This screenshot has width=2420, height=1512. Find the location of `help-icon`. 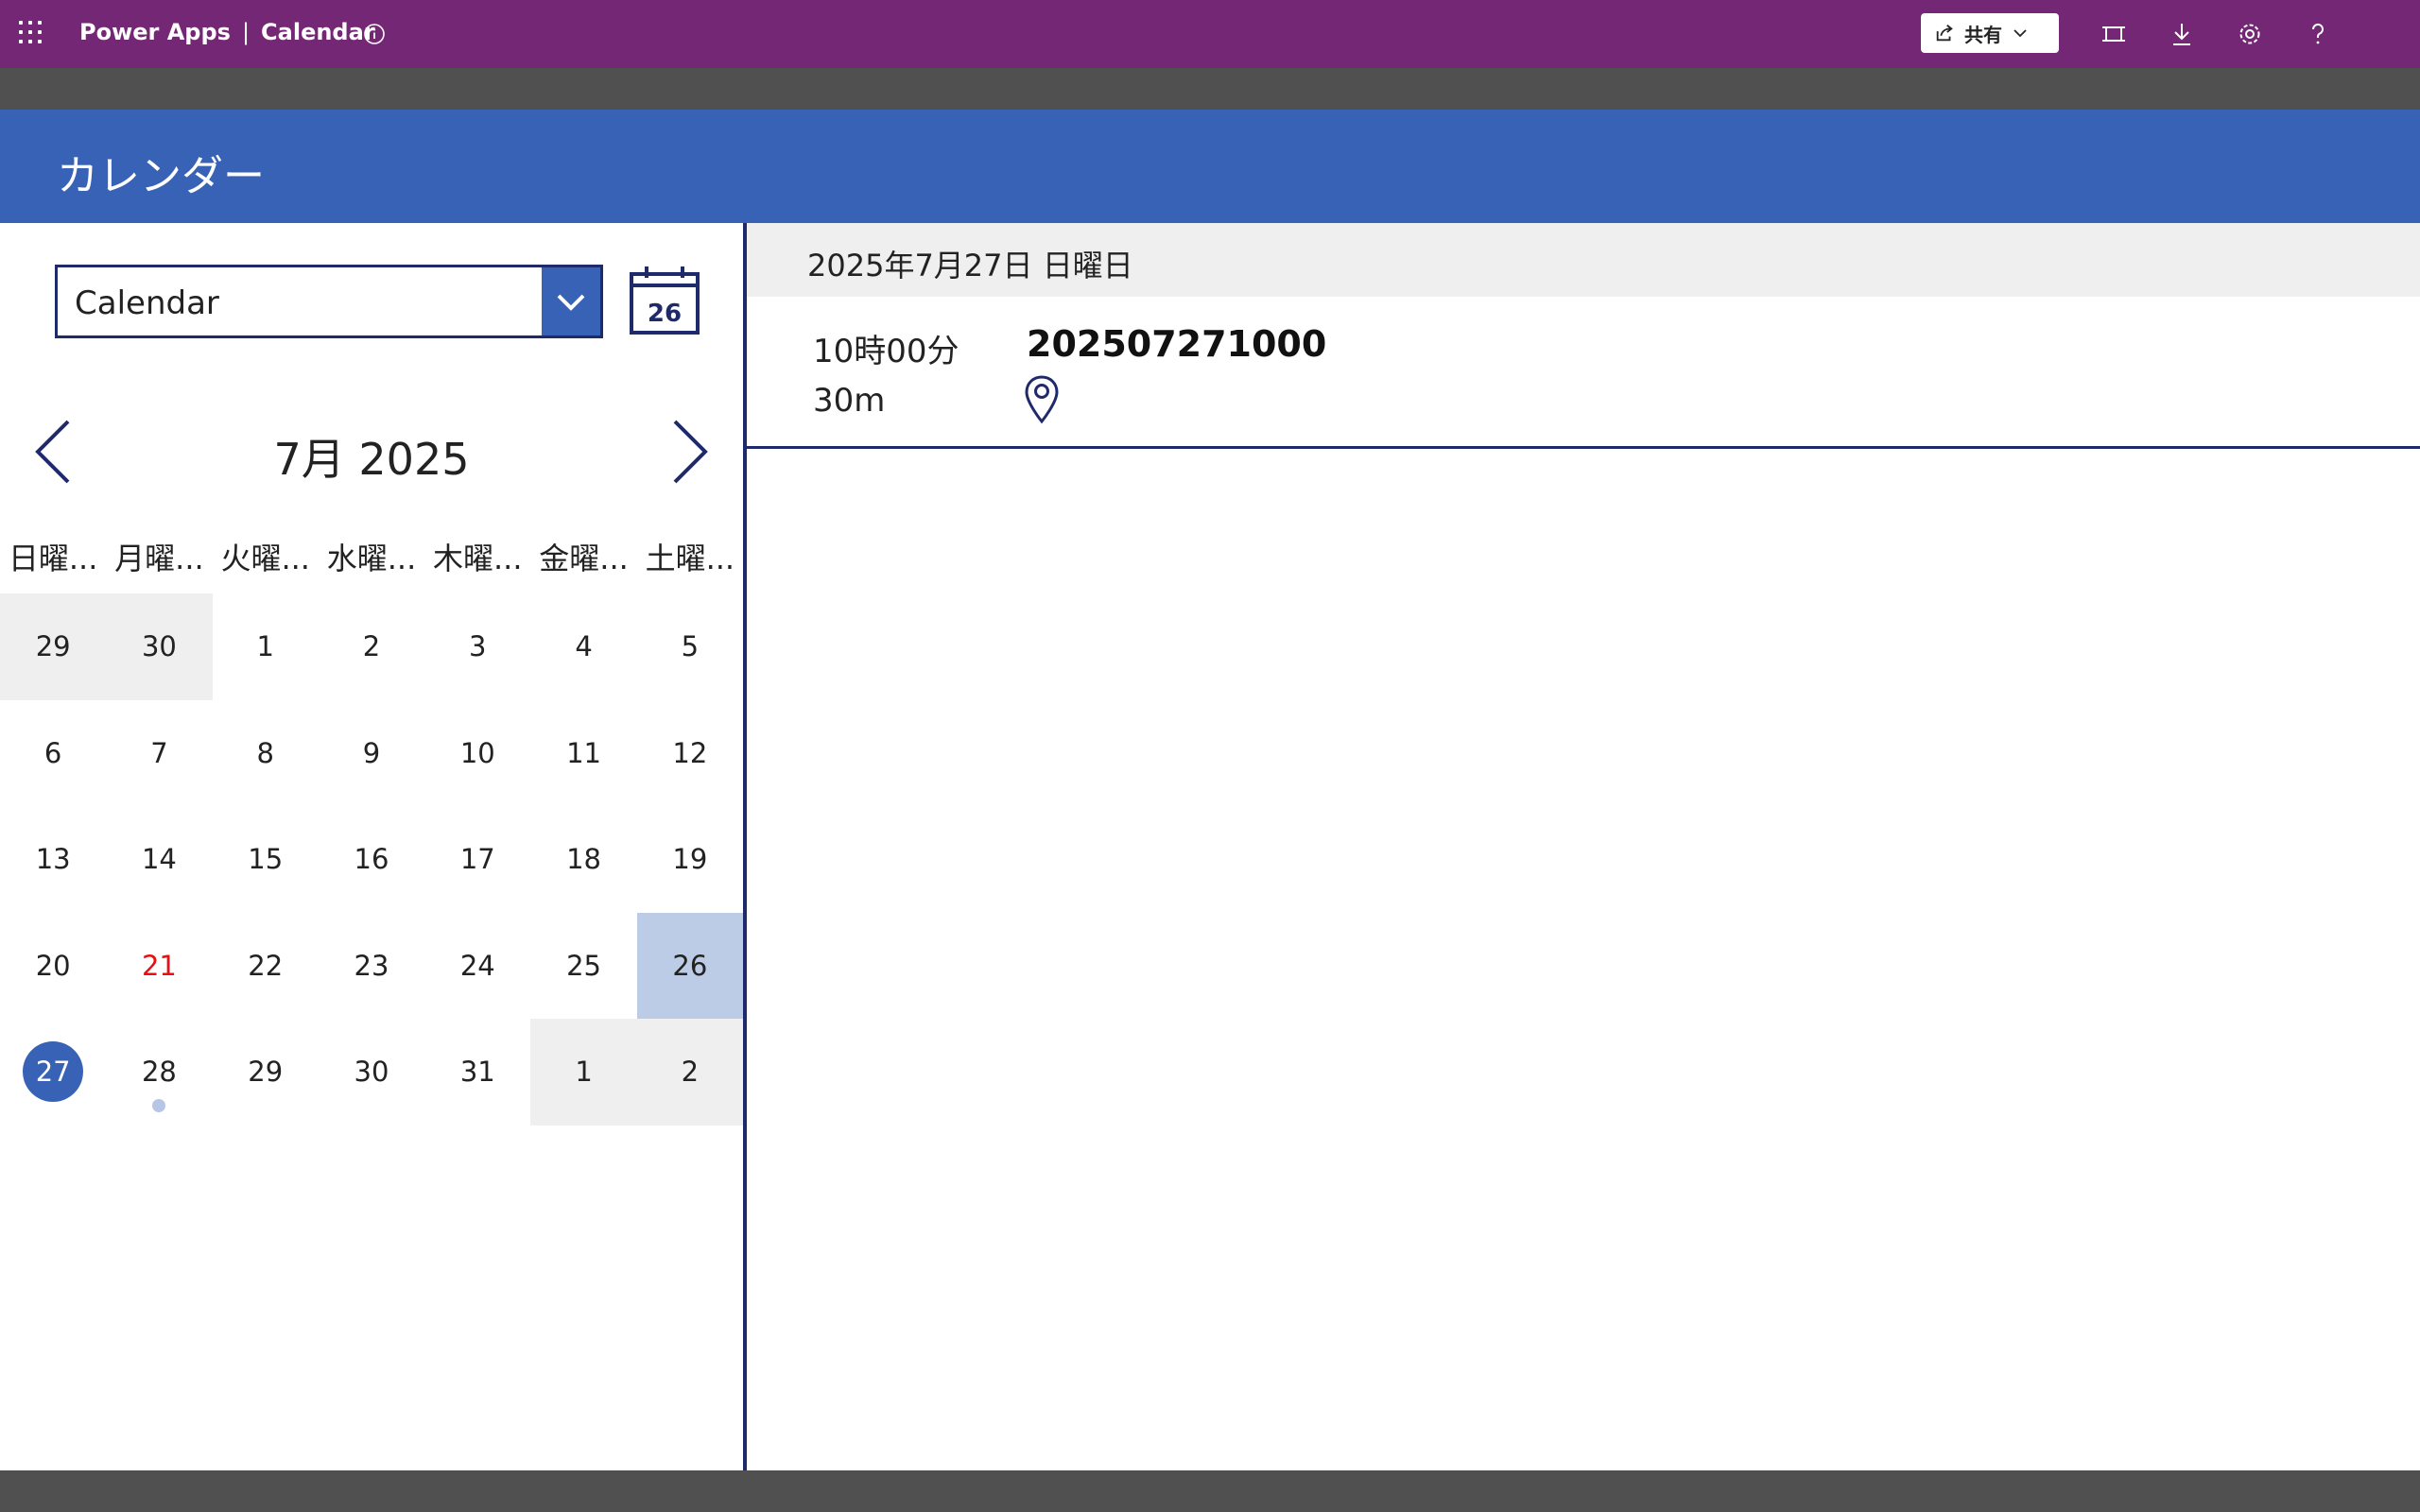

help-icon is located at coordinates (2318, 34).